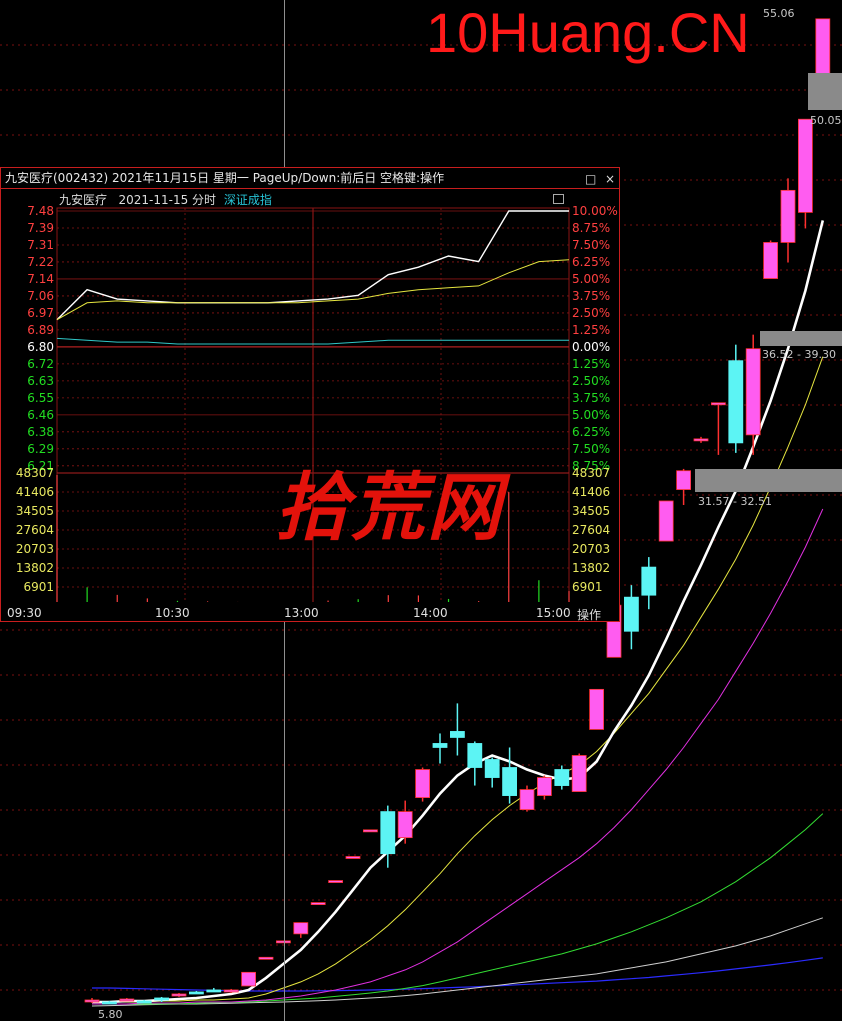  Describe the element at coordinates (779, 13) in the screenshot. I see `price-mark-high: 55.06` at that location.